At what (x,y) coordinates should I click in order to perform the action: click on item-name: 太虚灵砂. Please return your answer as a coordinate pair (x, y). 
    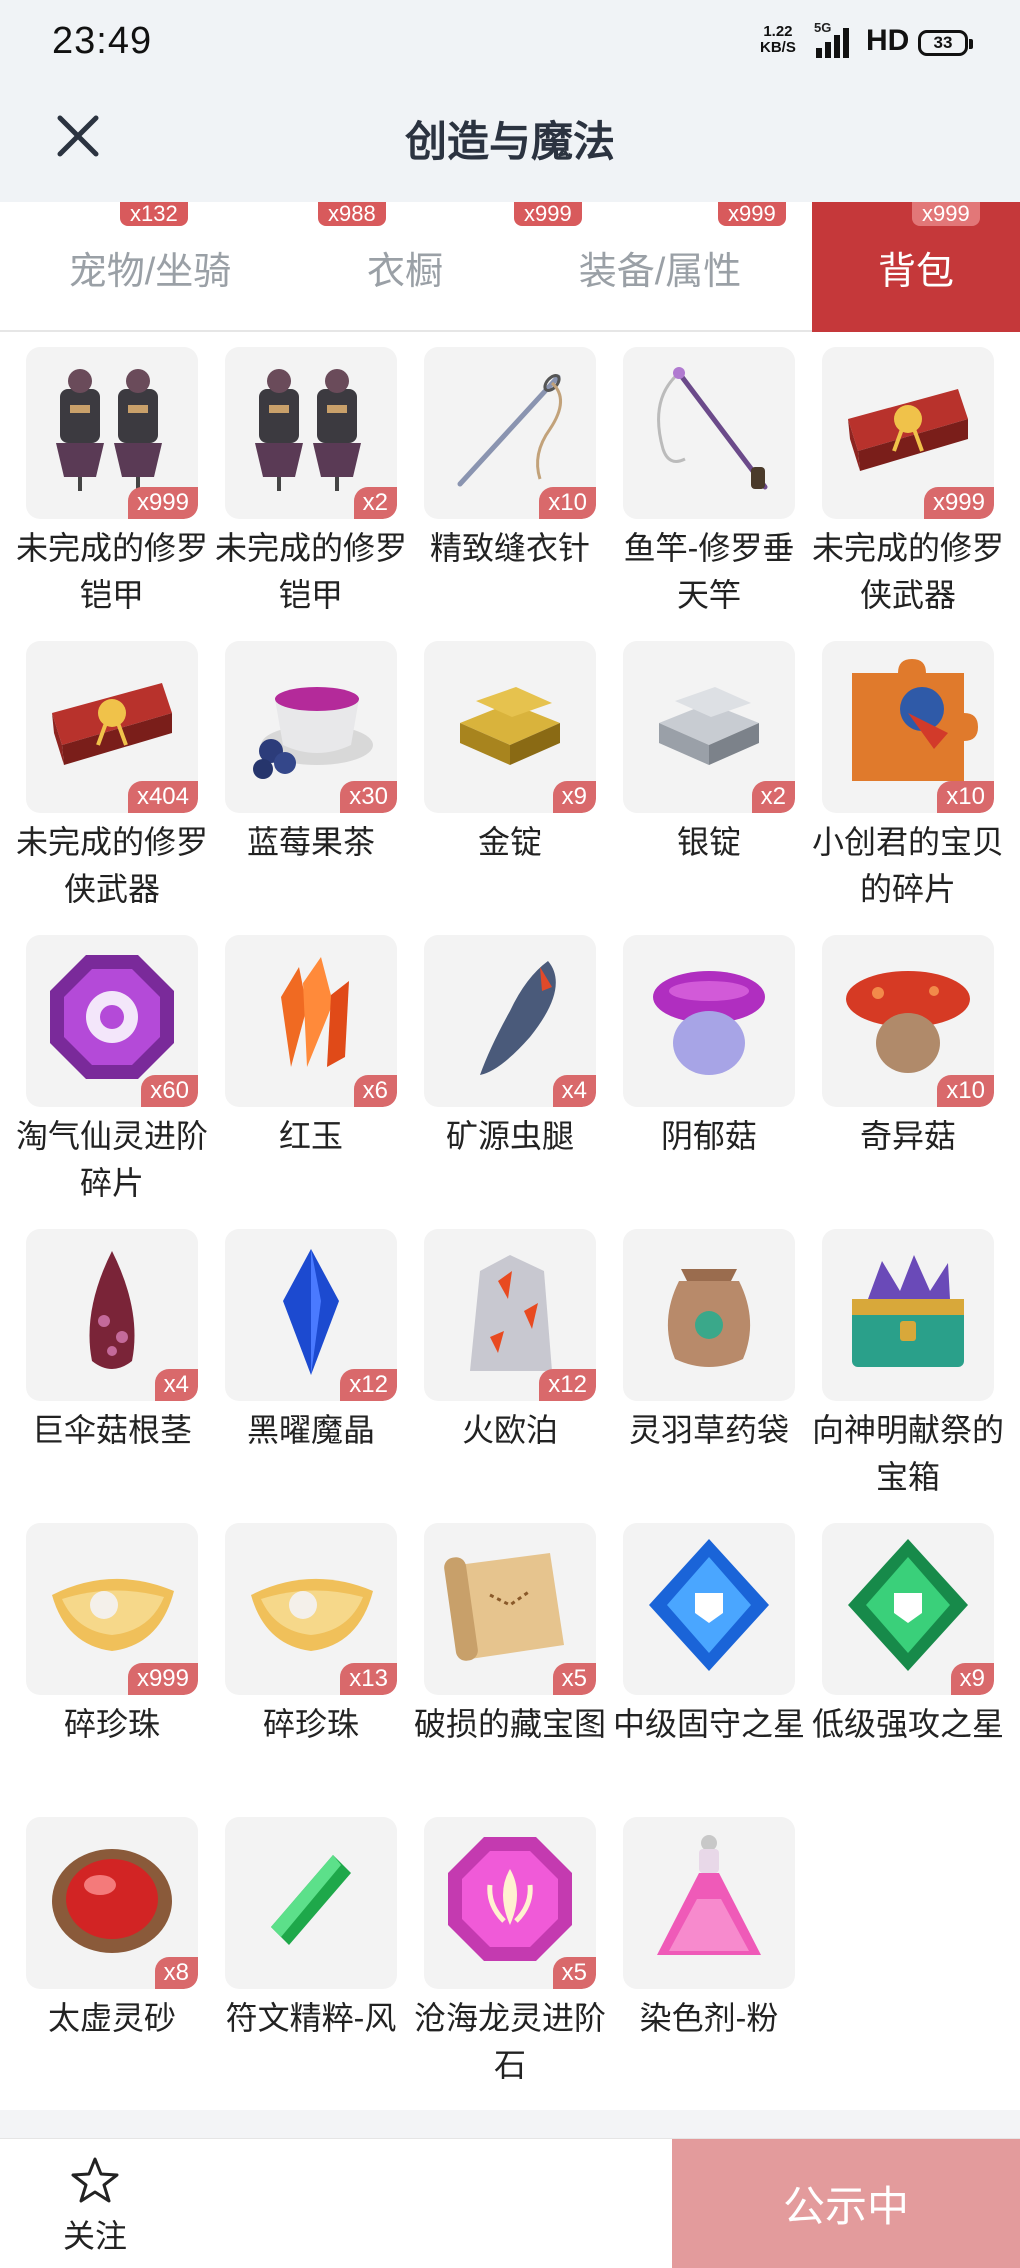
    Looking at the image, I should click on (111, 2018).